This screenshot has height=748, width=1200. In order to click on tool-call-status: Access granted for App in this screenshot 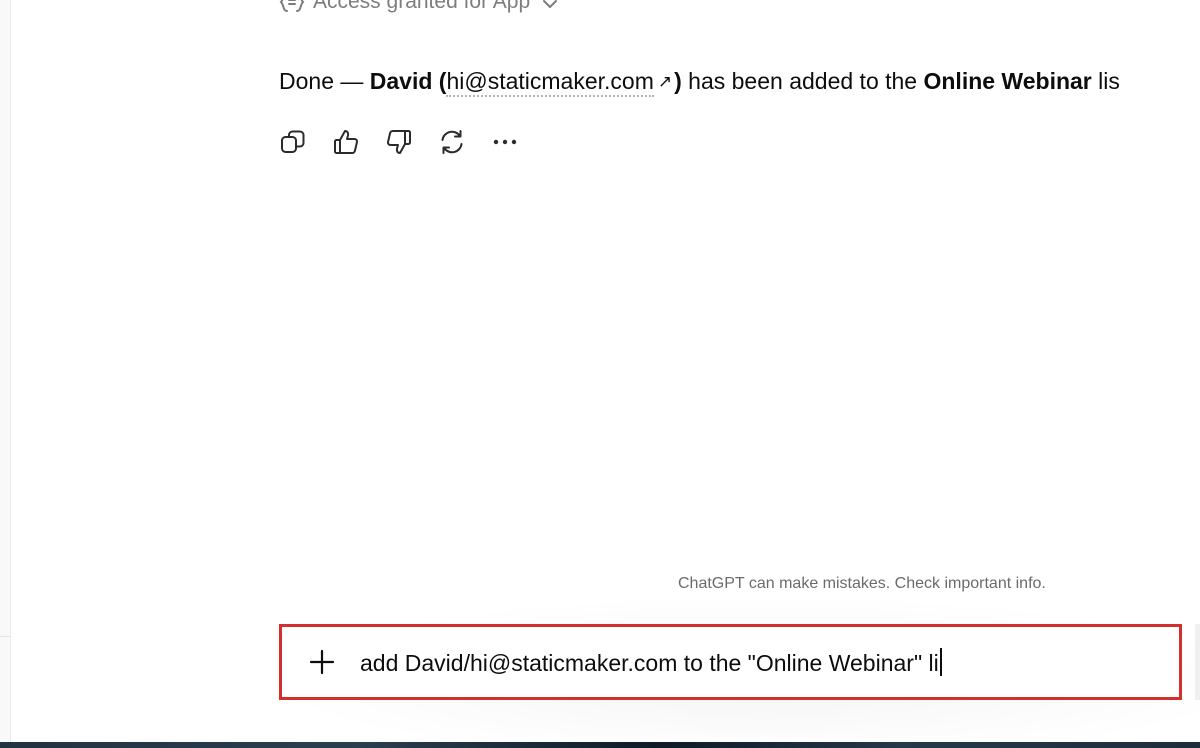, I will do `click(418, 7)`.